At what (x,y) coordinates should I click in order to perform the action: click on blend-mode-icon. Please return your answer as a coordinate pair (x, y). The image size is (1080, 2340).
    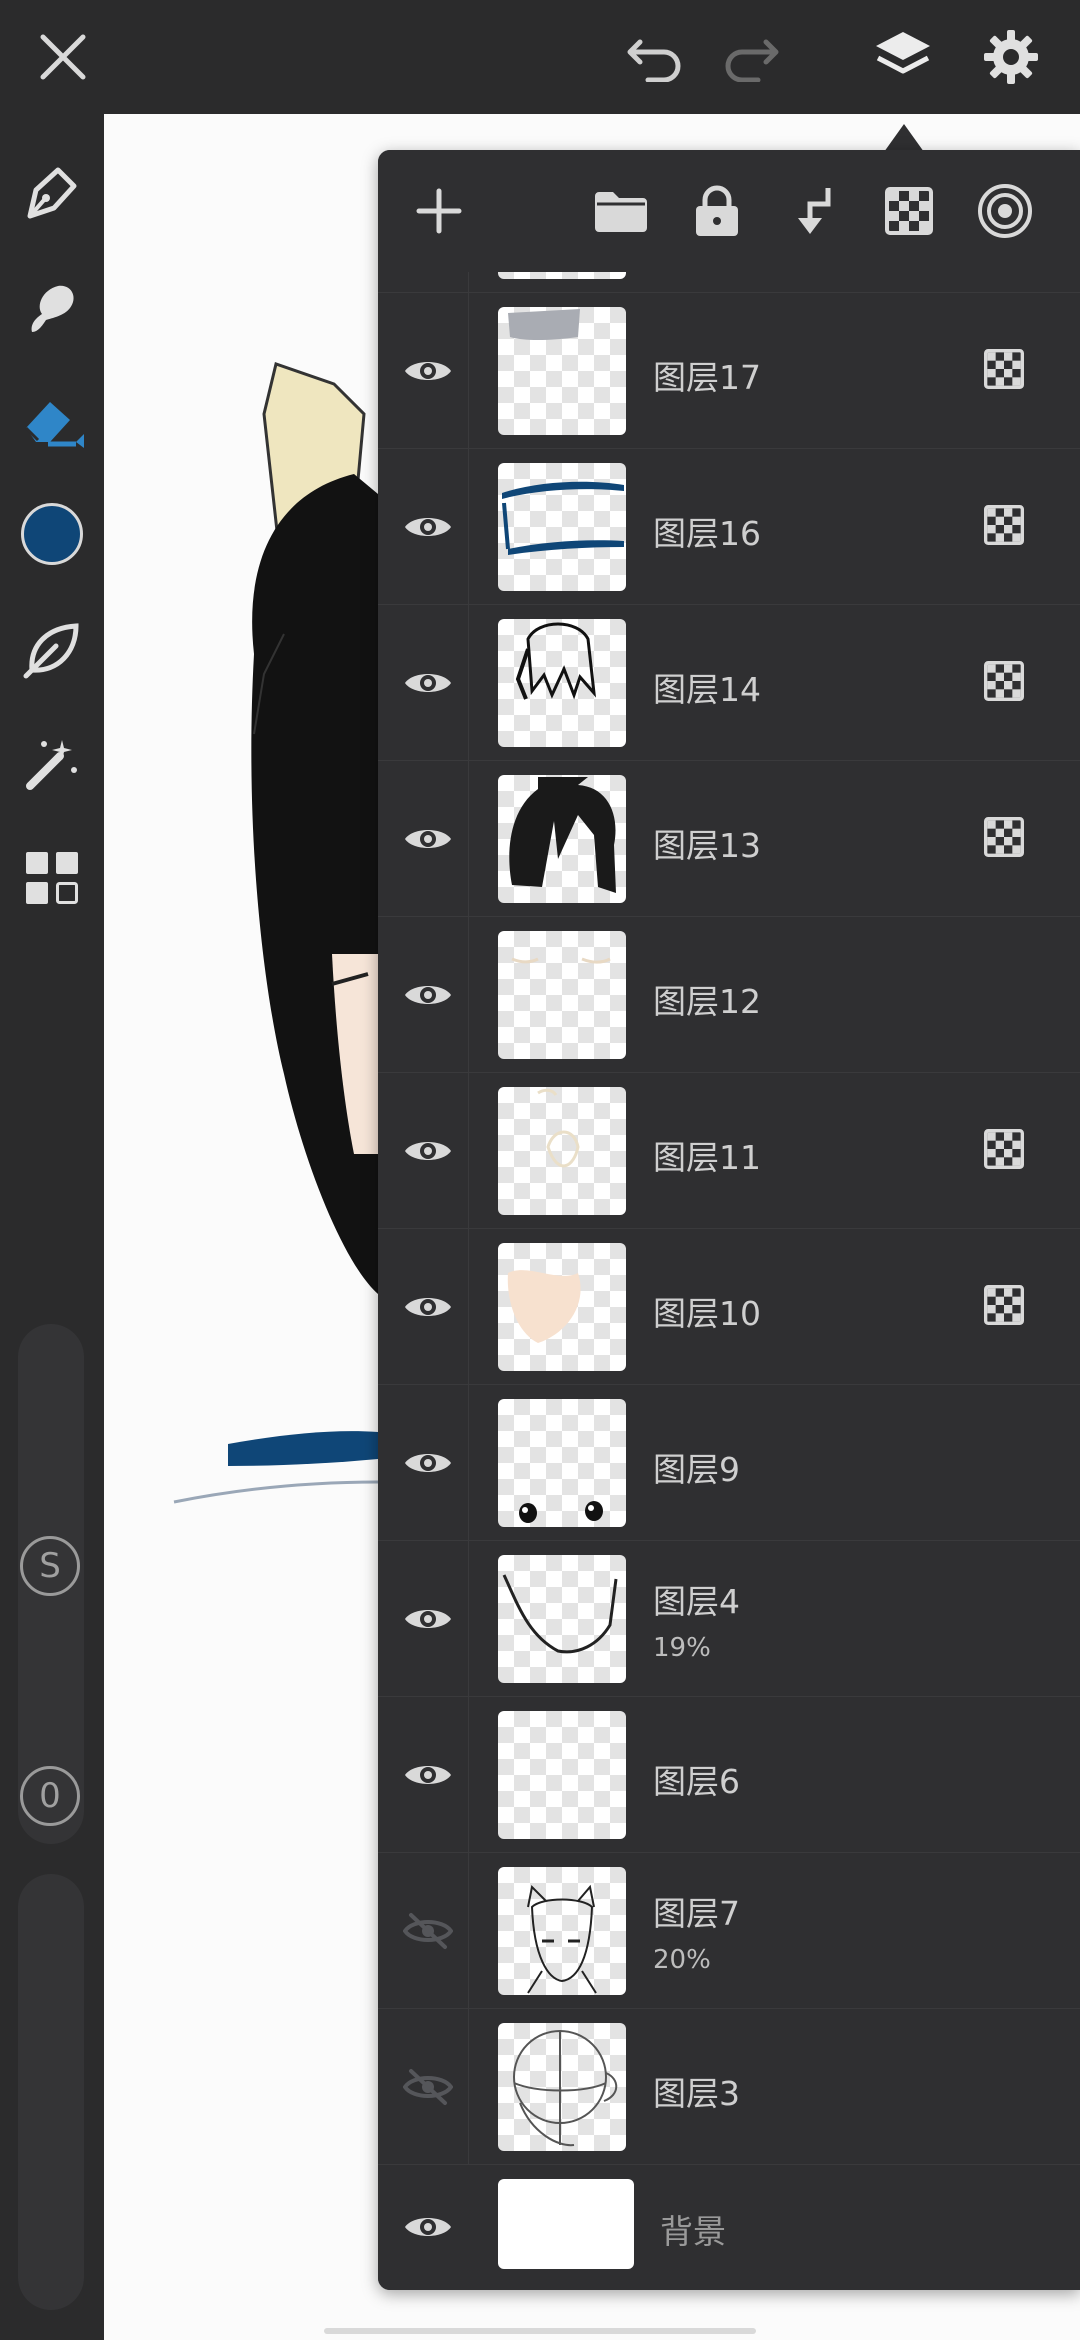
    Looking at the image, I should click on (1005, 211).